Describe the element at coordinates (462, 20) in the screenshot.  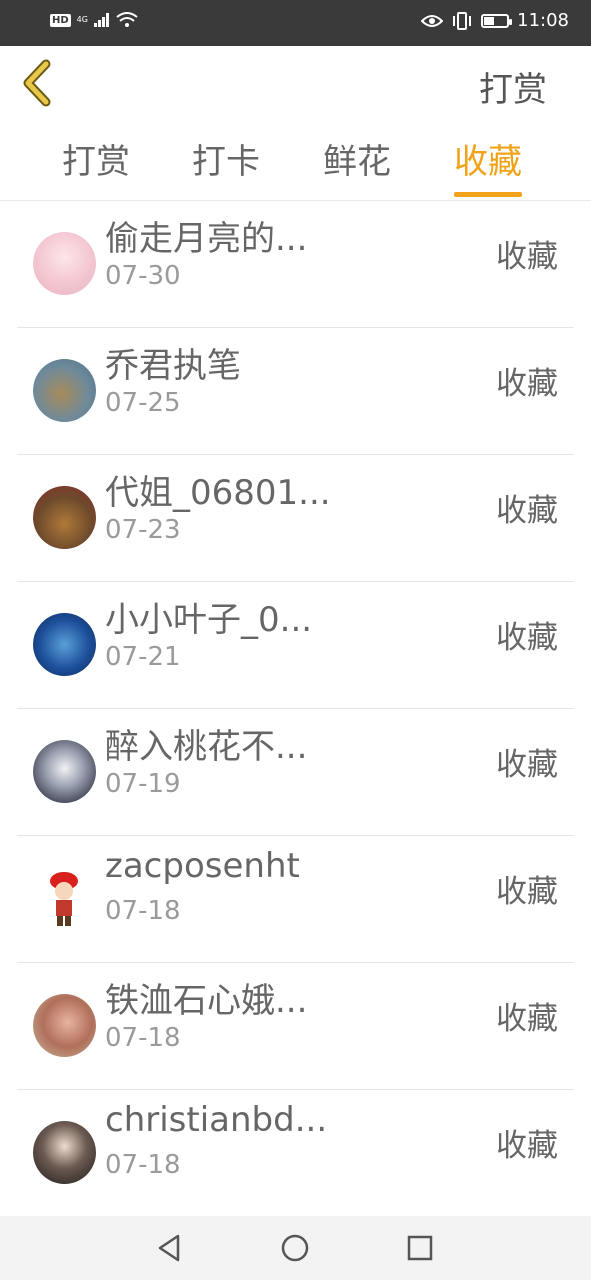
I see `vibrate-icon` at that location.